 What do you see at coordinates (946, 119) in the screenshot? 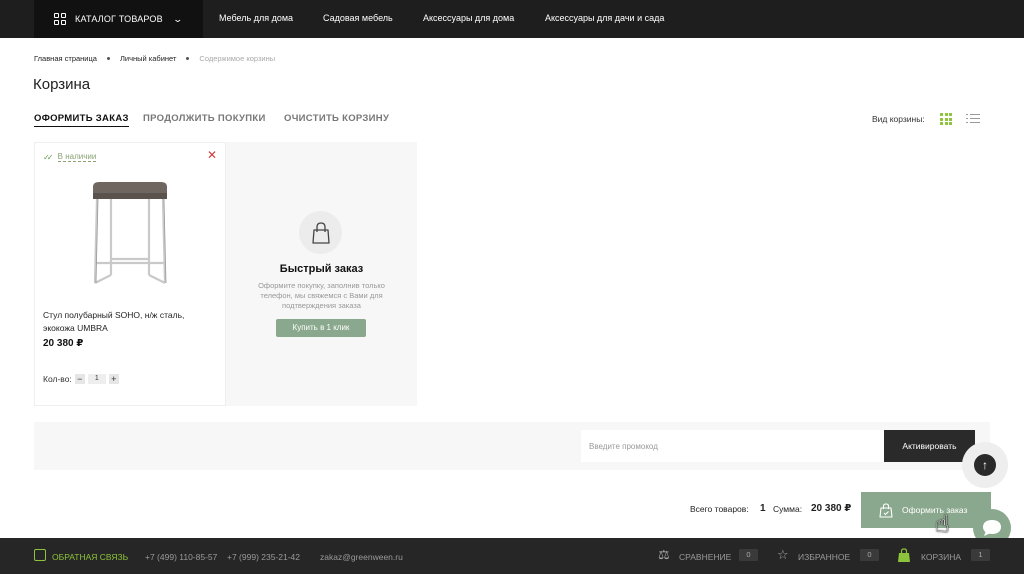
I see `grid-view-icon` at bounding box center [946, 119].